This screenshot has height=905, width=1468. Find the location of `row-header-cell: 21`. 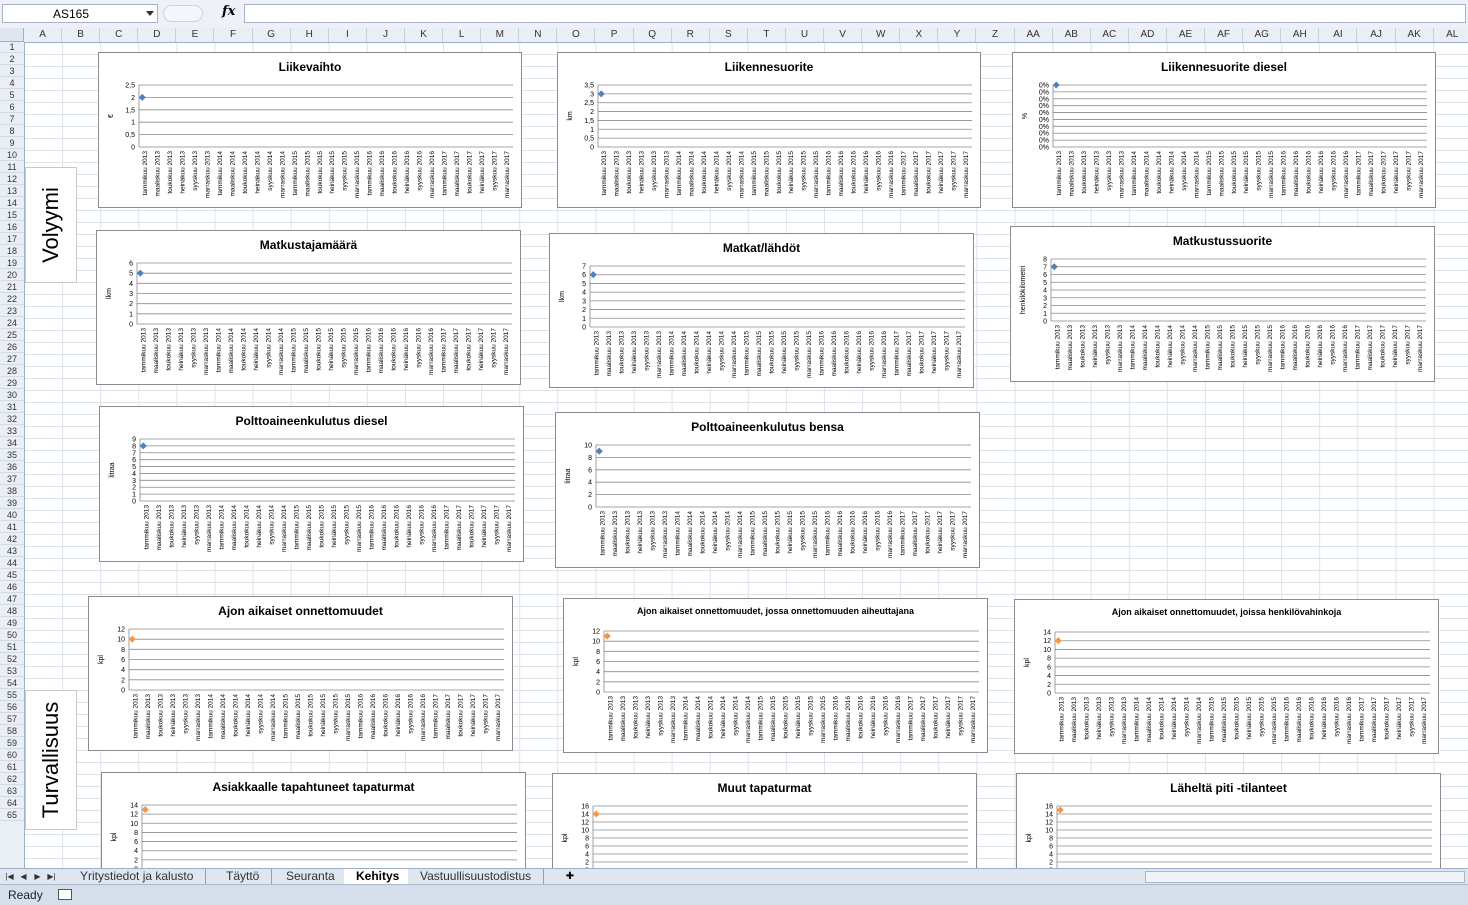

row-header-cell: 21 is located at coordinates (12, 287).